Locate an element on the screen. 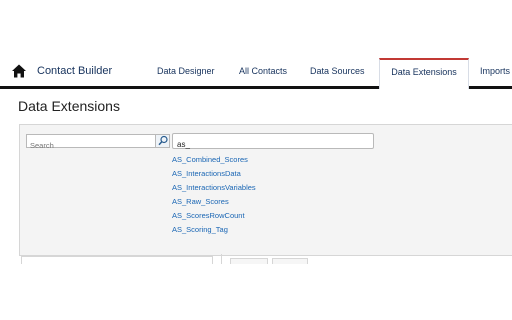 This screenshot has width=512, height=320. home-icon is located at coordinates (19, 71).